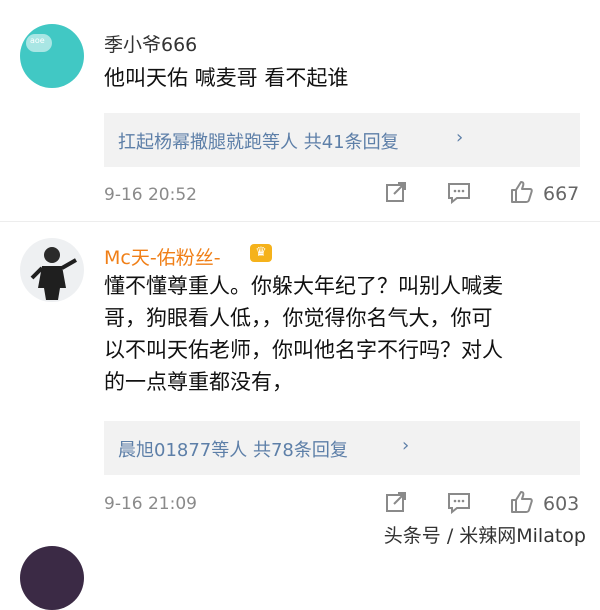 This screenshot has width=600, height=610. I want to click on share-icon, so click(396, 504).